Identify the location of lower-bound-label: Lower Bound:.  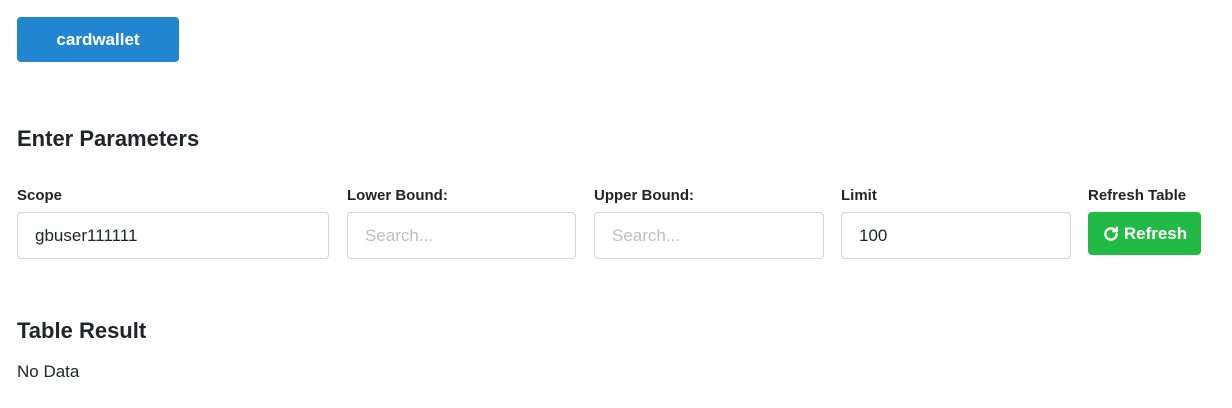
(397, 195).